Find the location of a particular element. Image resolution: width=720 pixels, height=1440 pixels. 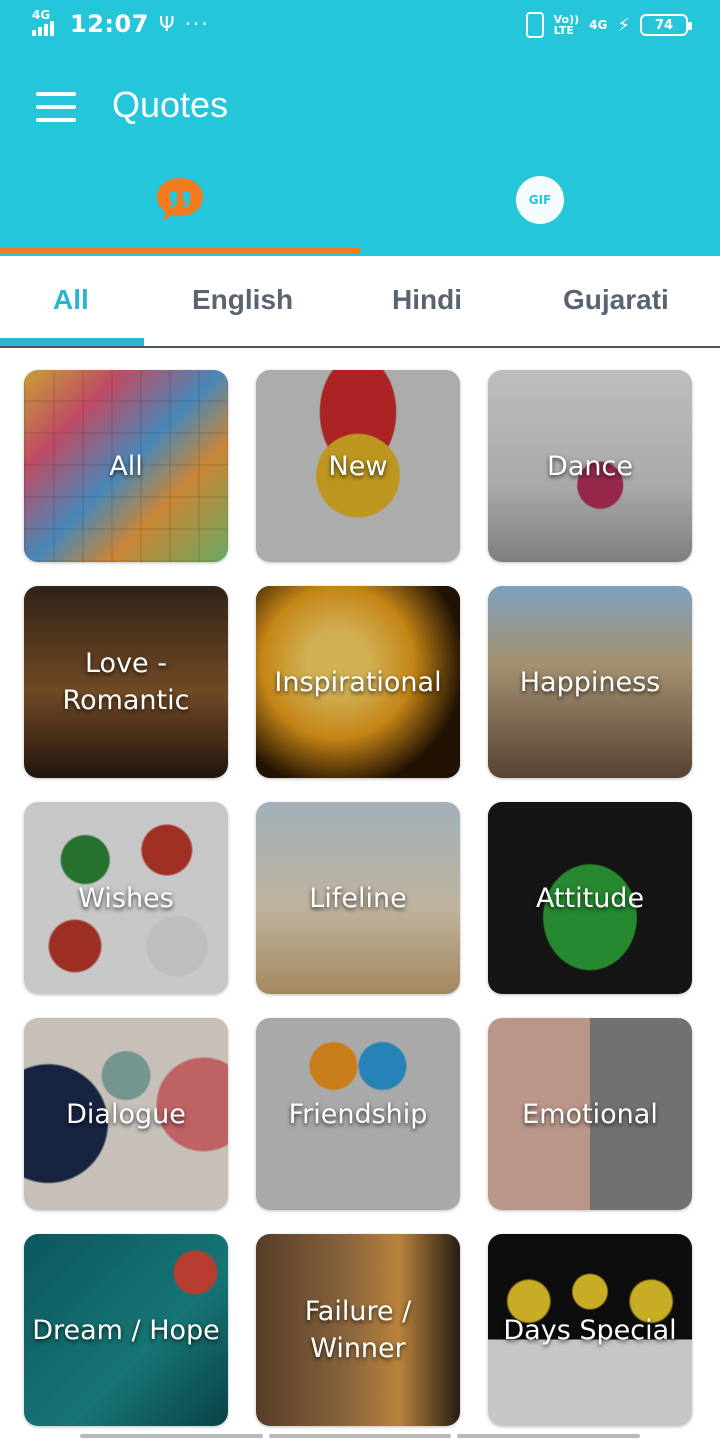

category-label: Dance is located at coordinates (590, 466).